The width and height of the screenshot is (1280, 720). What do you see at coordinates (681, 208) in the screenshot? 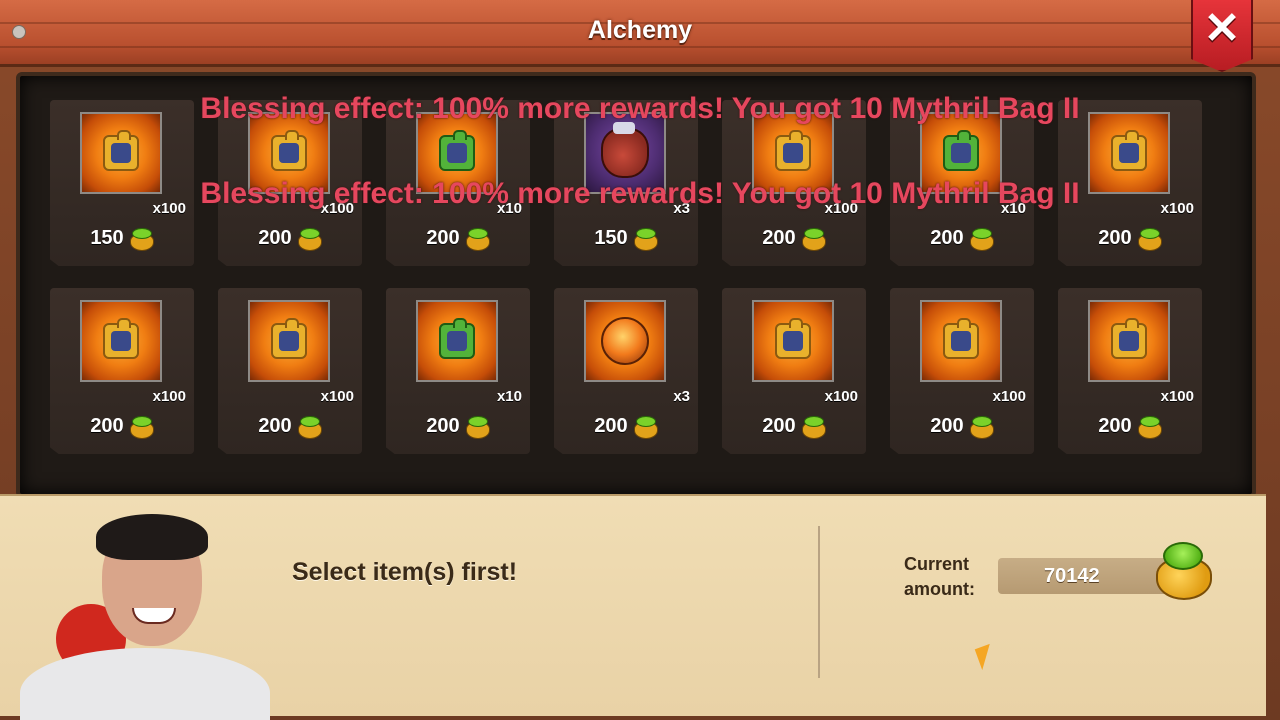
I see `item-count: x3` at bounding box center [681, 208].